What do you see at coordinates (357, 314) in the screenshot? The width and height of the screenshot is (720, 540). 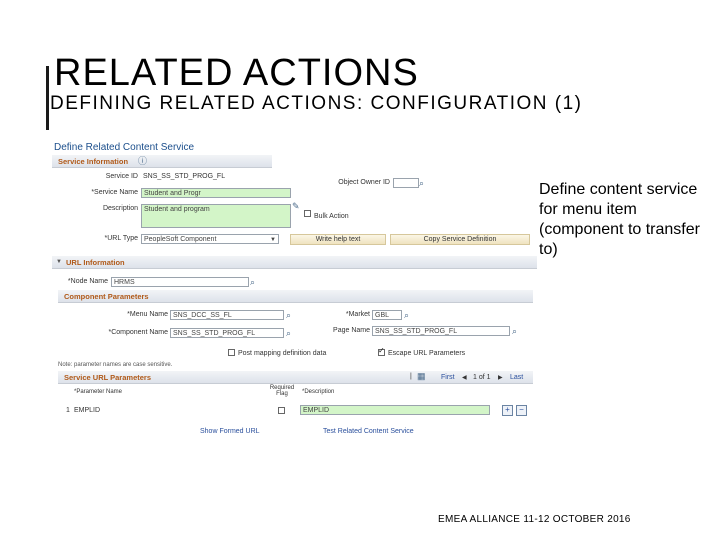 I see `market-label: *Market` at bounding box center [357, 314].